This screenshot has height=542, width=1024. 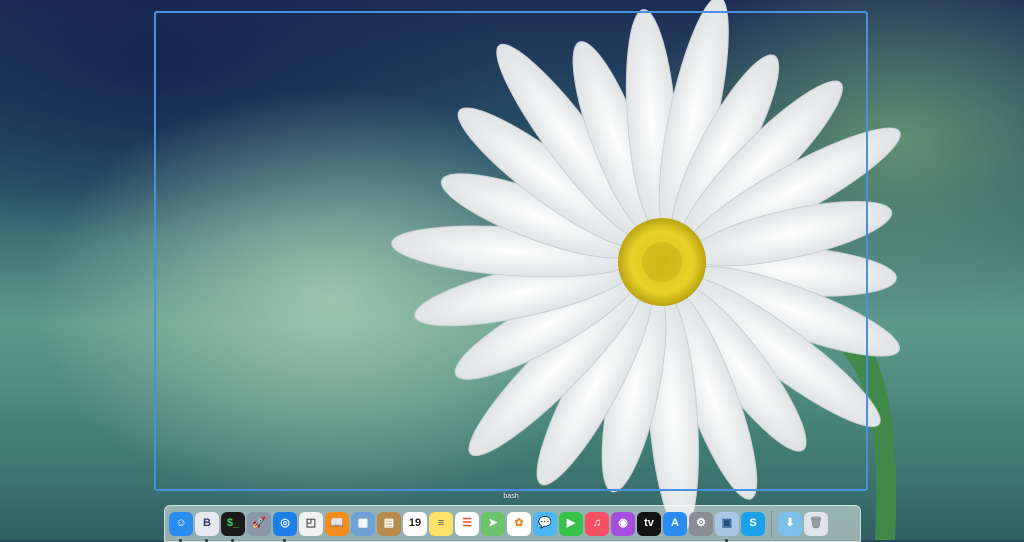 I want to click on dock-maps-icon: ➤, so click(x=493, y=523).